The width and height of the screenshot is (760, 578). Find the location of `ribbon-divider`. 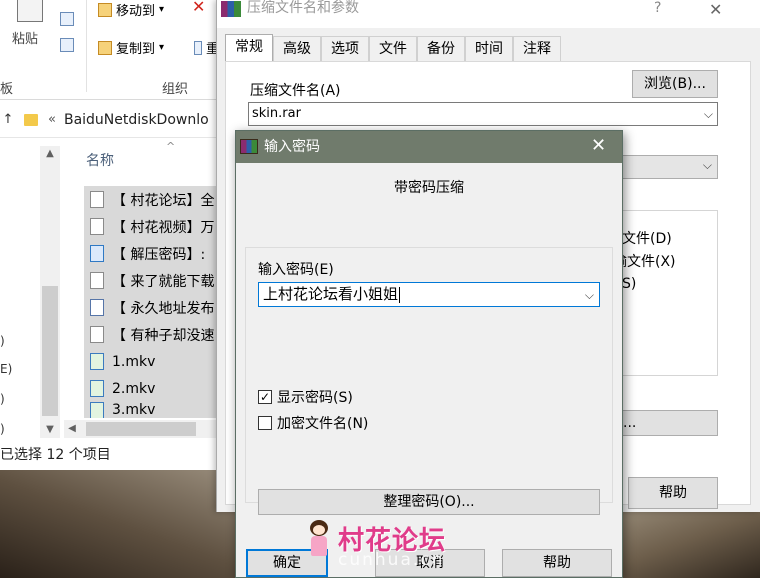

ribbon-divider is located at coordinates (86, 46).